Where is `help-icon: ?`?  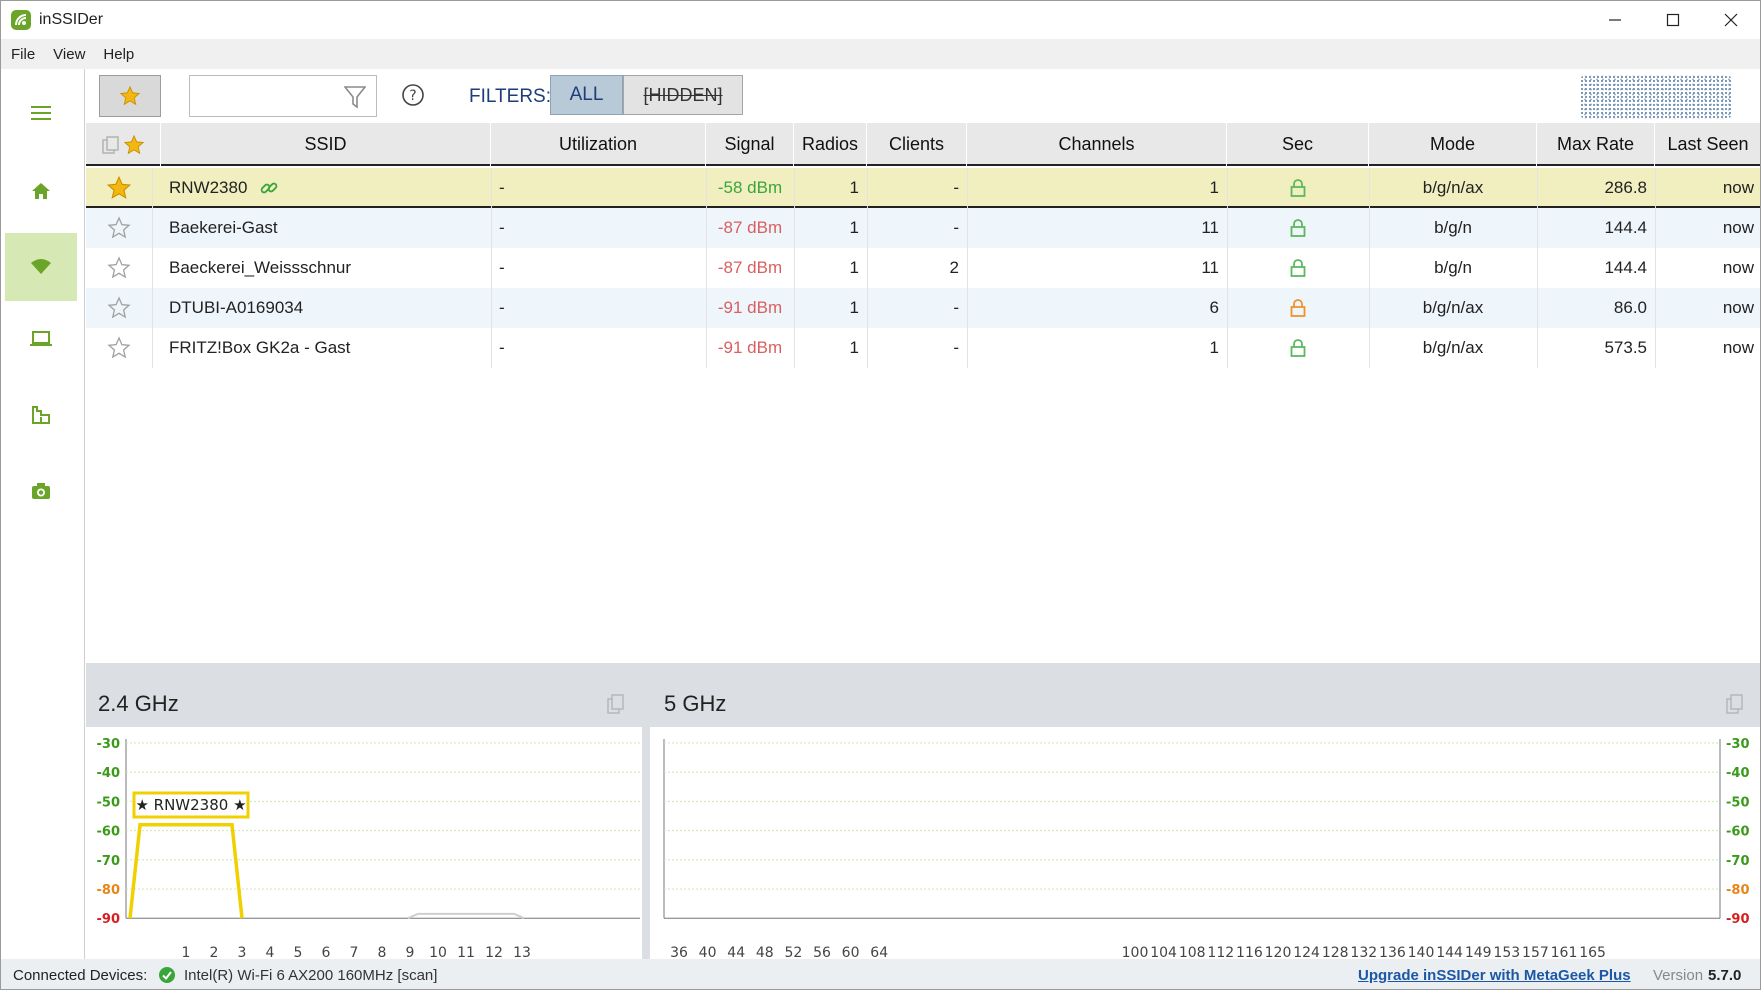 help-icon: ? is located at coordinates (413, 97).